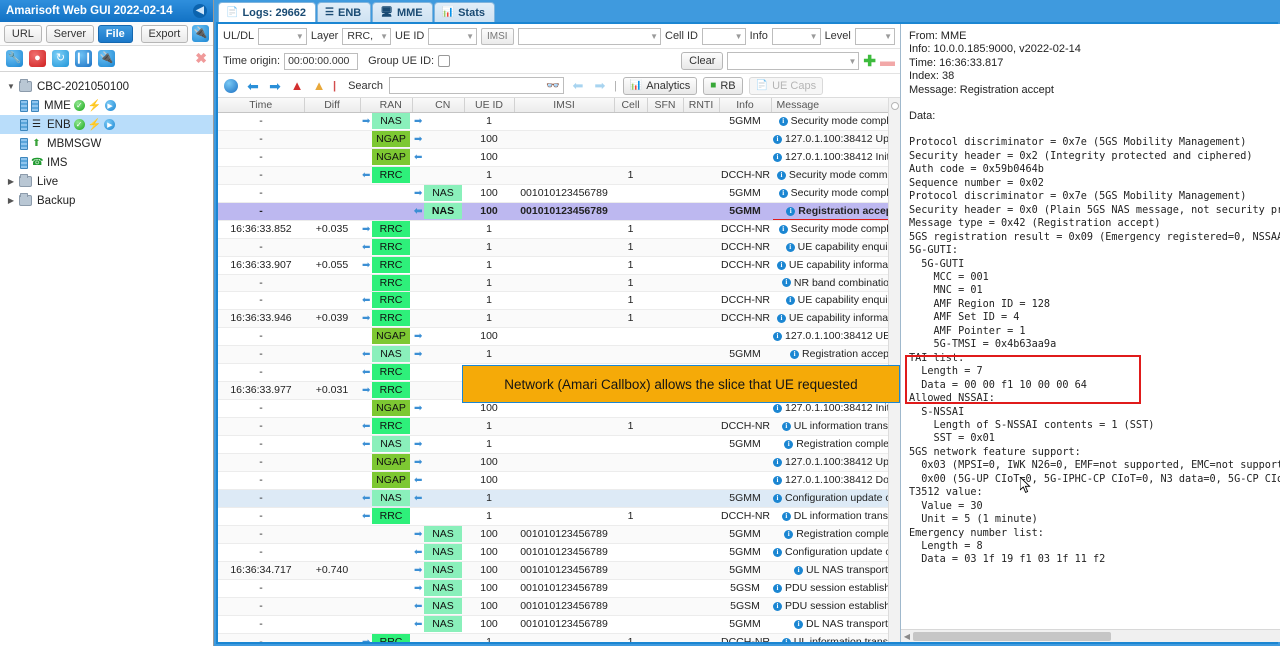  What do you see at coordinates (261, 105) in the screenshot?
I see `col-time: Time` at bounding box center [261, 105].